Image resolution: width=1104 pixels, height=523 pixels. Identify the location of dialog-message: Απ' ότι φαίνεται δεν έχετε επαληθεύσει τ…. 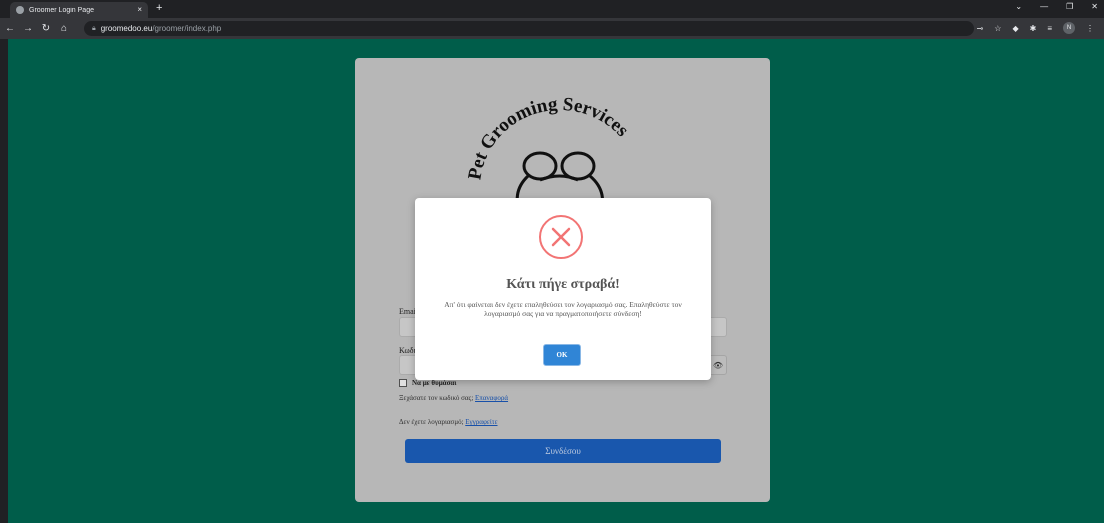
(563, 309).